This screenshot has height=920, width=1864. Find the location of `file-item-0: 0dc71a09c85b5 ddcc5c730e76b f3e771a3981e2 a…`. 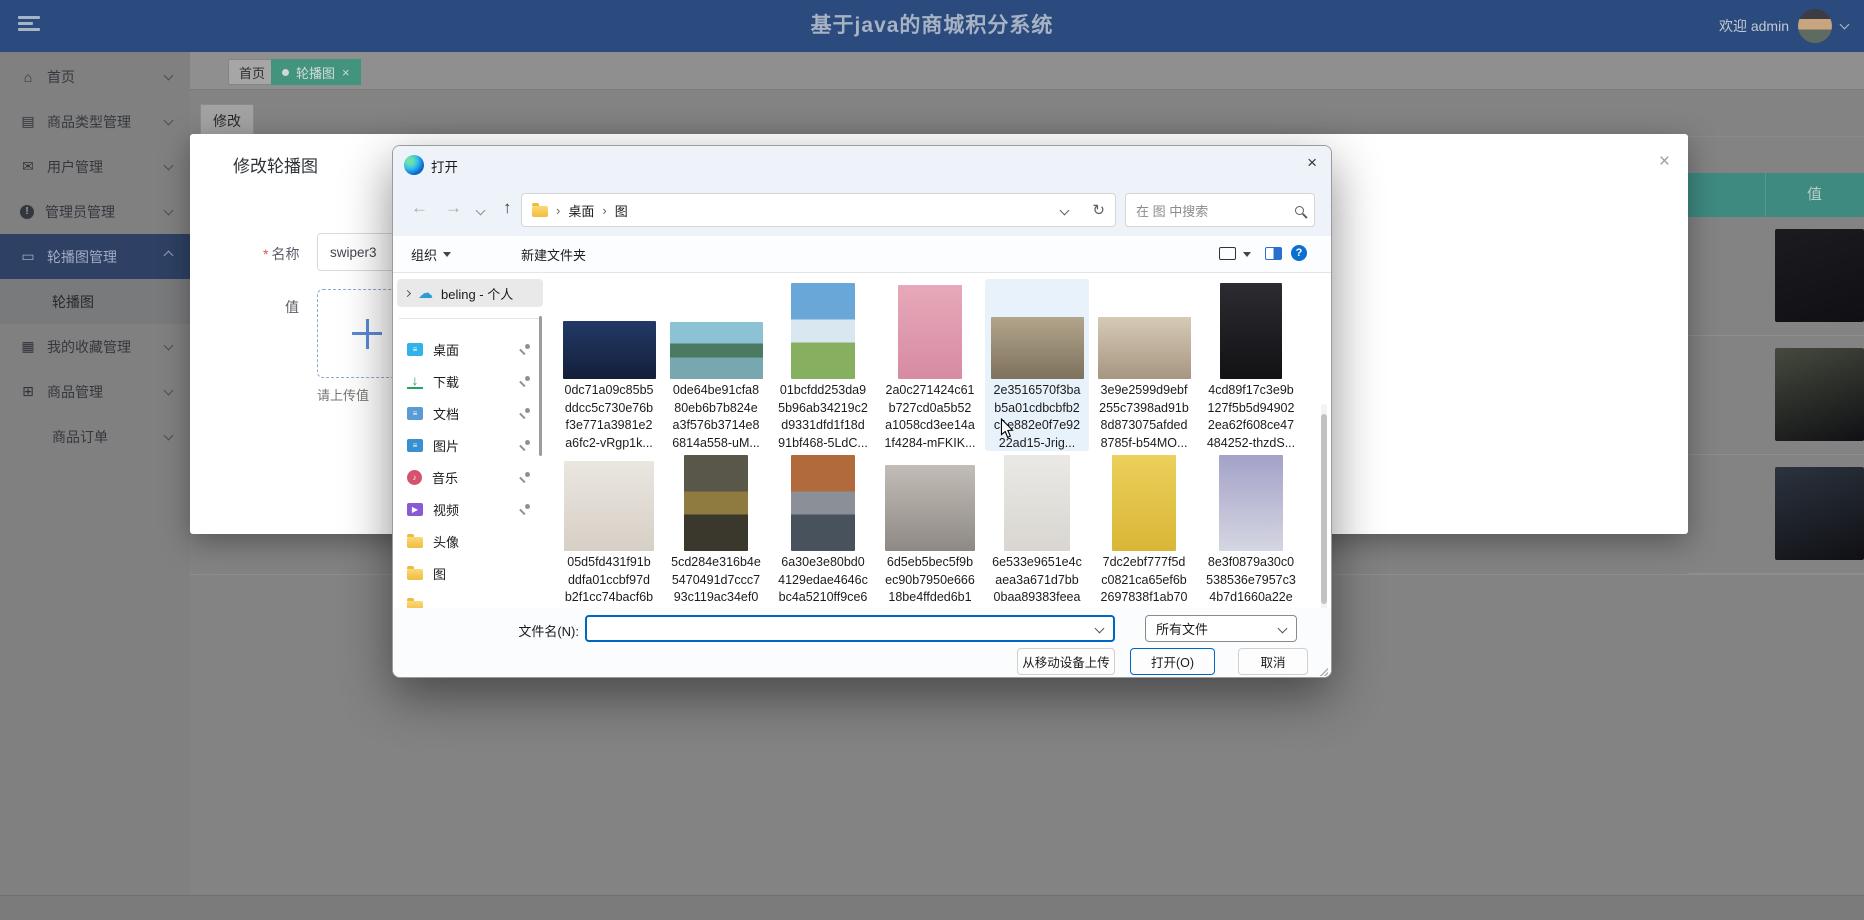

file-item-0: 0dc71a09c85b5 ddcc5c730e76b f3e771a3981e2 a… is located at coordinates (609, 365).